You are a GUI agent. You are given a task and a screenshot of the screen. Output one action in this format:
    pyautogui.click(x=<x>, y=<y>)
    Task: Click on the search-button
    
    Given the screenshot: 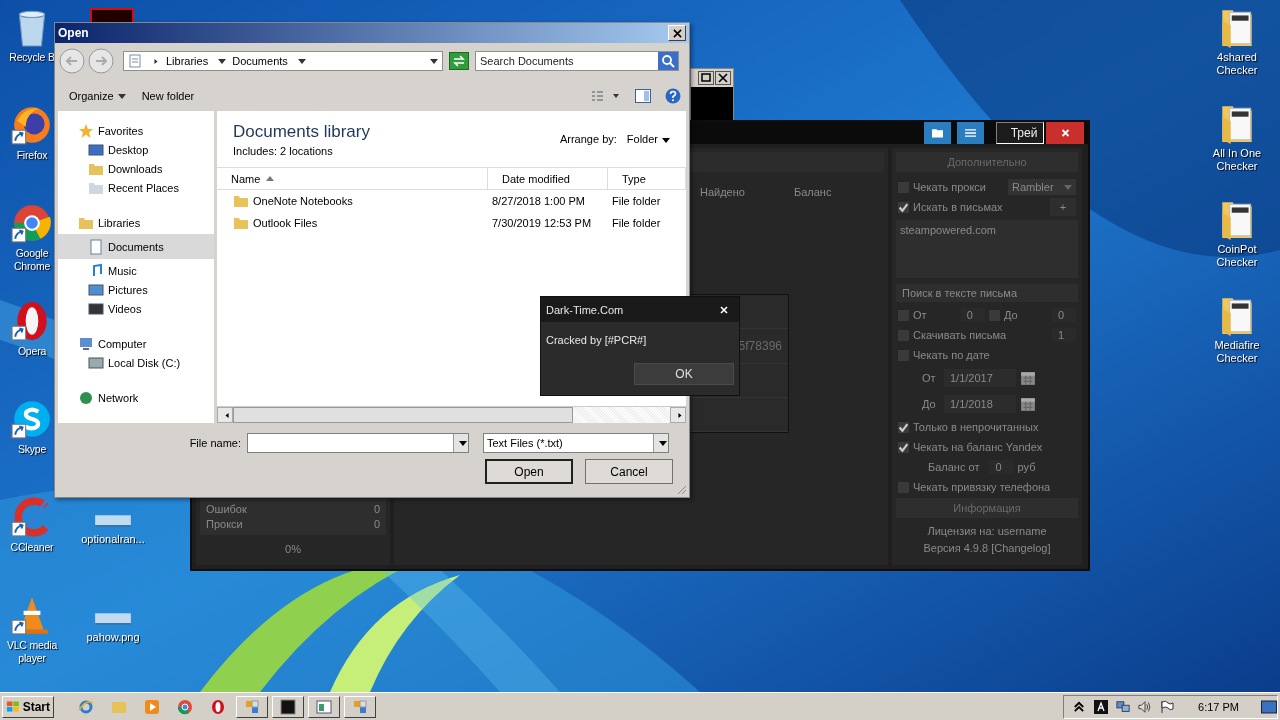 What is the action you would take?
    pyautogui.click(x=668, y=61)
    